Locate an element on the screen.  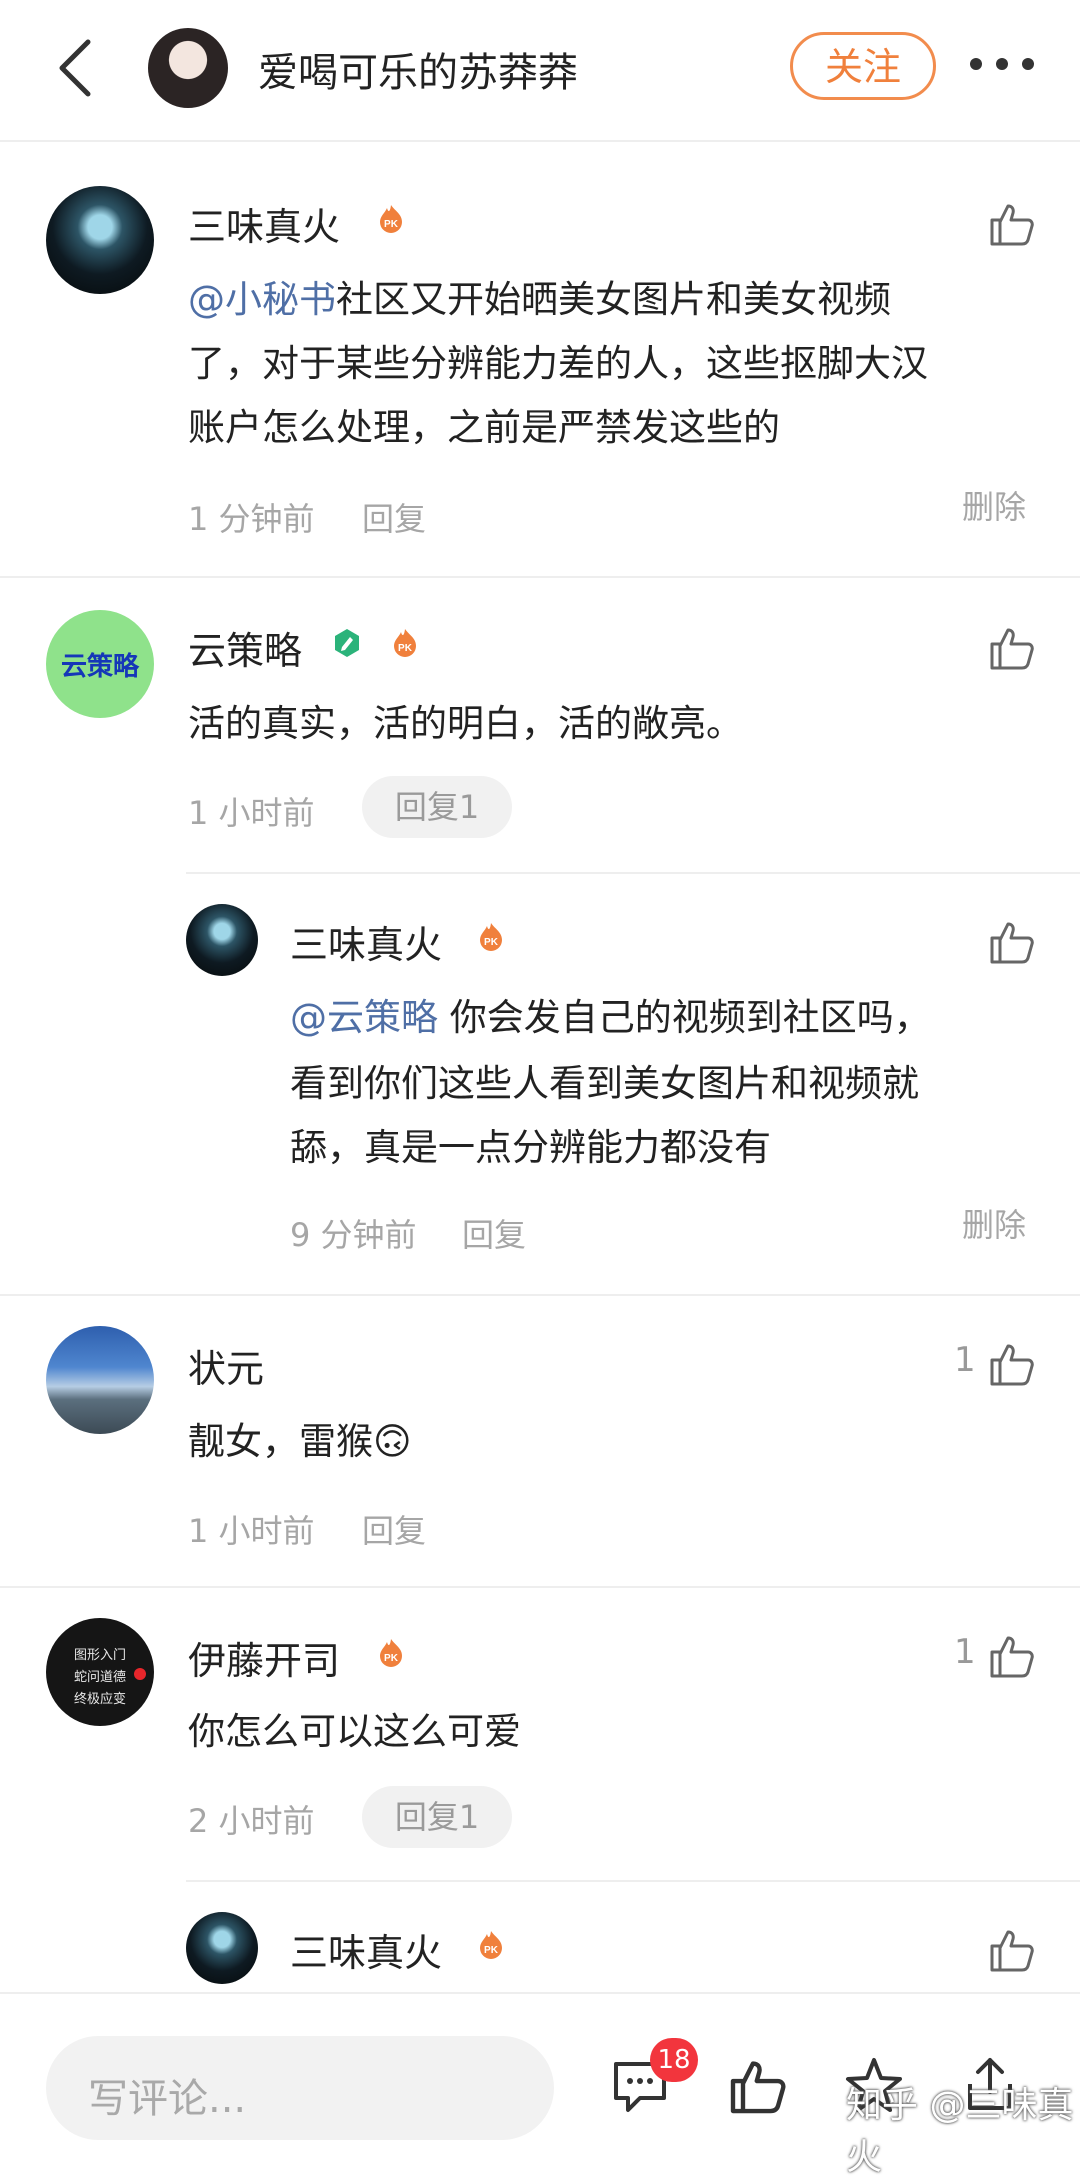
comment-username: 伊藤开司 is located at coordinates (264, 1657).